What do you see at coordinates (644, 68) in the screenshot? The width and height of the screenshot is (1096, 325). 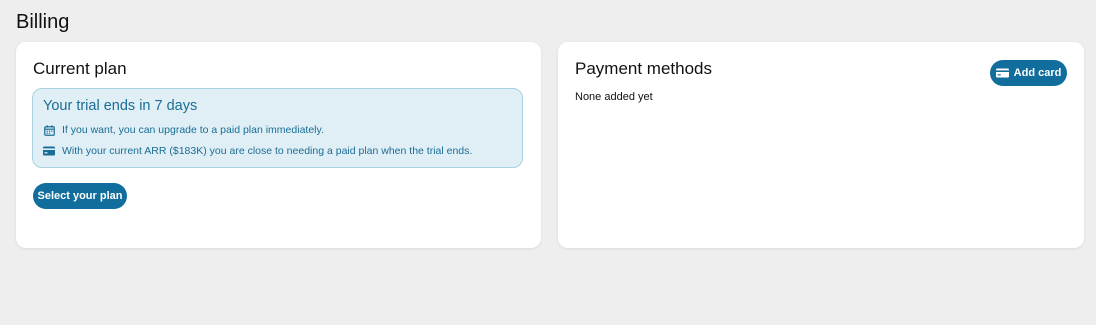 I see `payment-methods-title: Payment methods` at bounding box center [644, 68].